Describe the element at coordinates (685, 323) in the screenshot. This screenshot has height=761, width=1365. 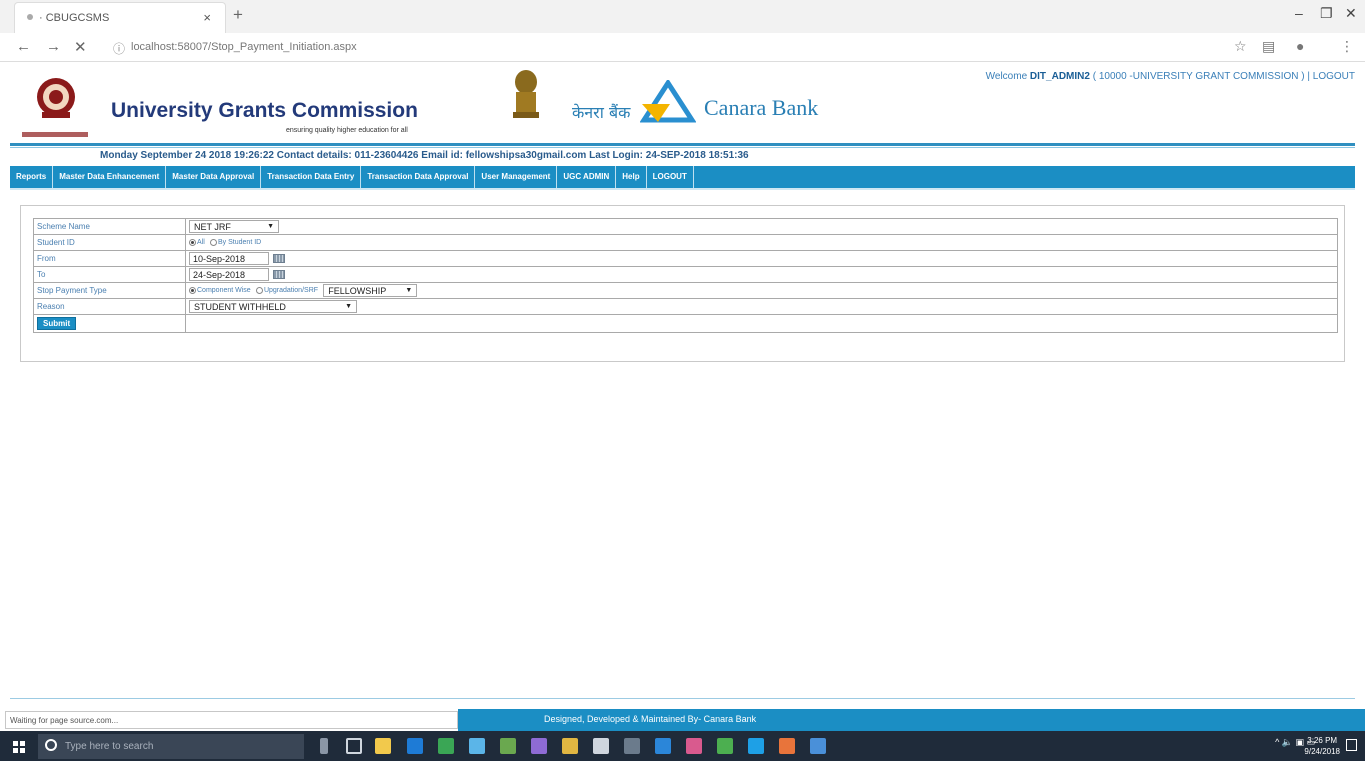
I see `form-row-submit: Submit` at that location.